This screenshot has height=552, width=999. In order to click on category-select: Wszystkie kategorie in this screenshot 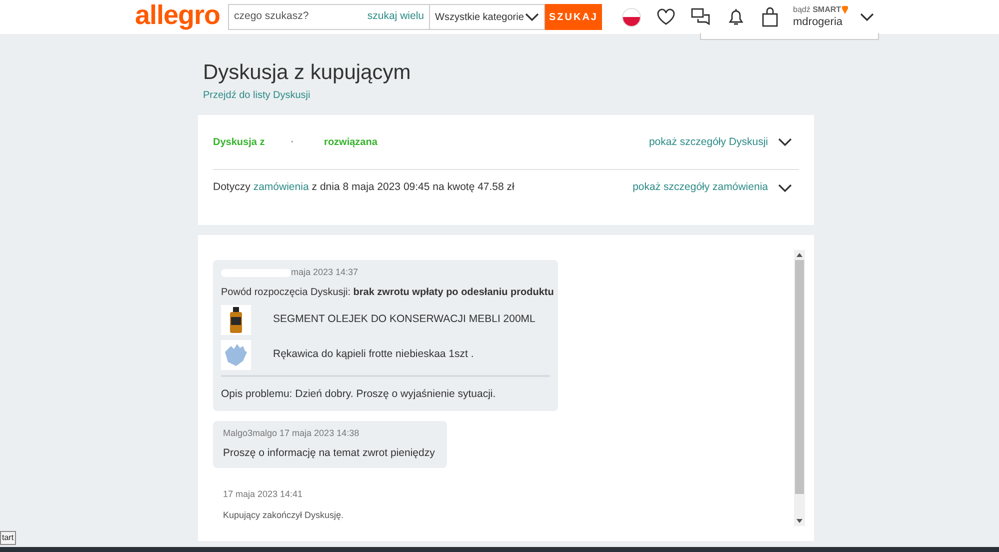, I will do `click(487, 17)`.